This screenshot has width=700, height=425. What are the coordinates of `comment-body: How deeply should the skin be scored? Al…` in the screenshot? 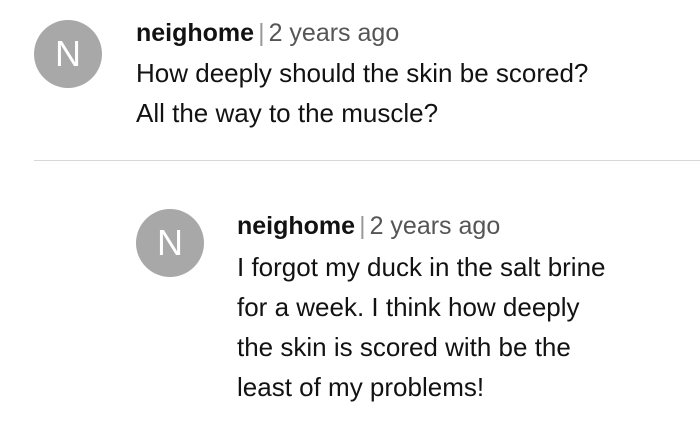 It's located at (362, 93).